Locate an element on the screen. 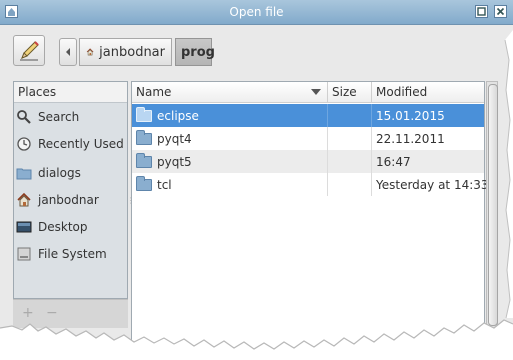 This screenshot has height=360, width=513. file-name: pyqt4 is located at coordinates (174, 138).